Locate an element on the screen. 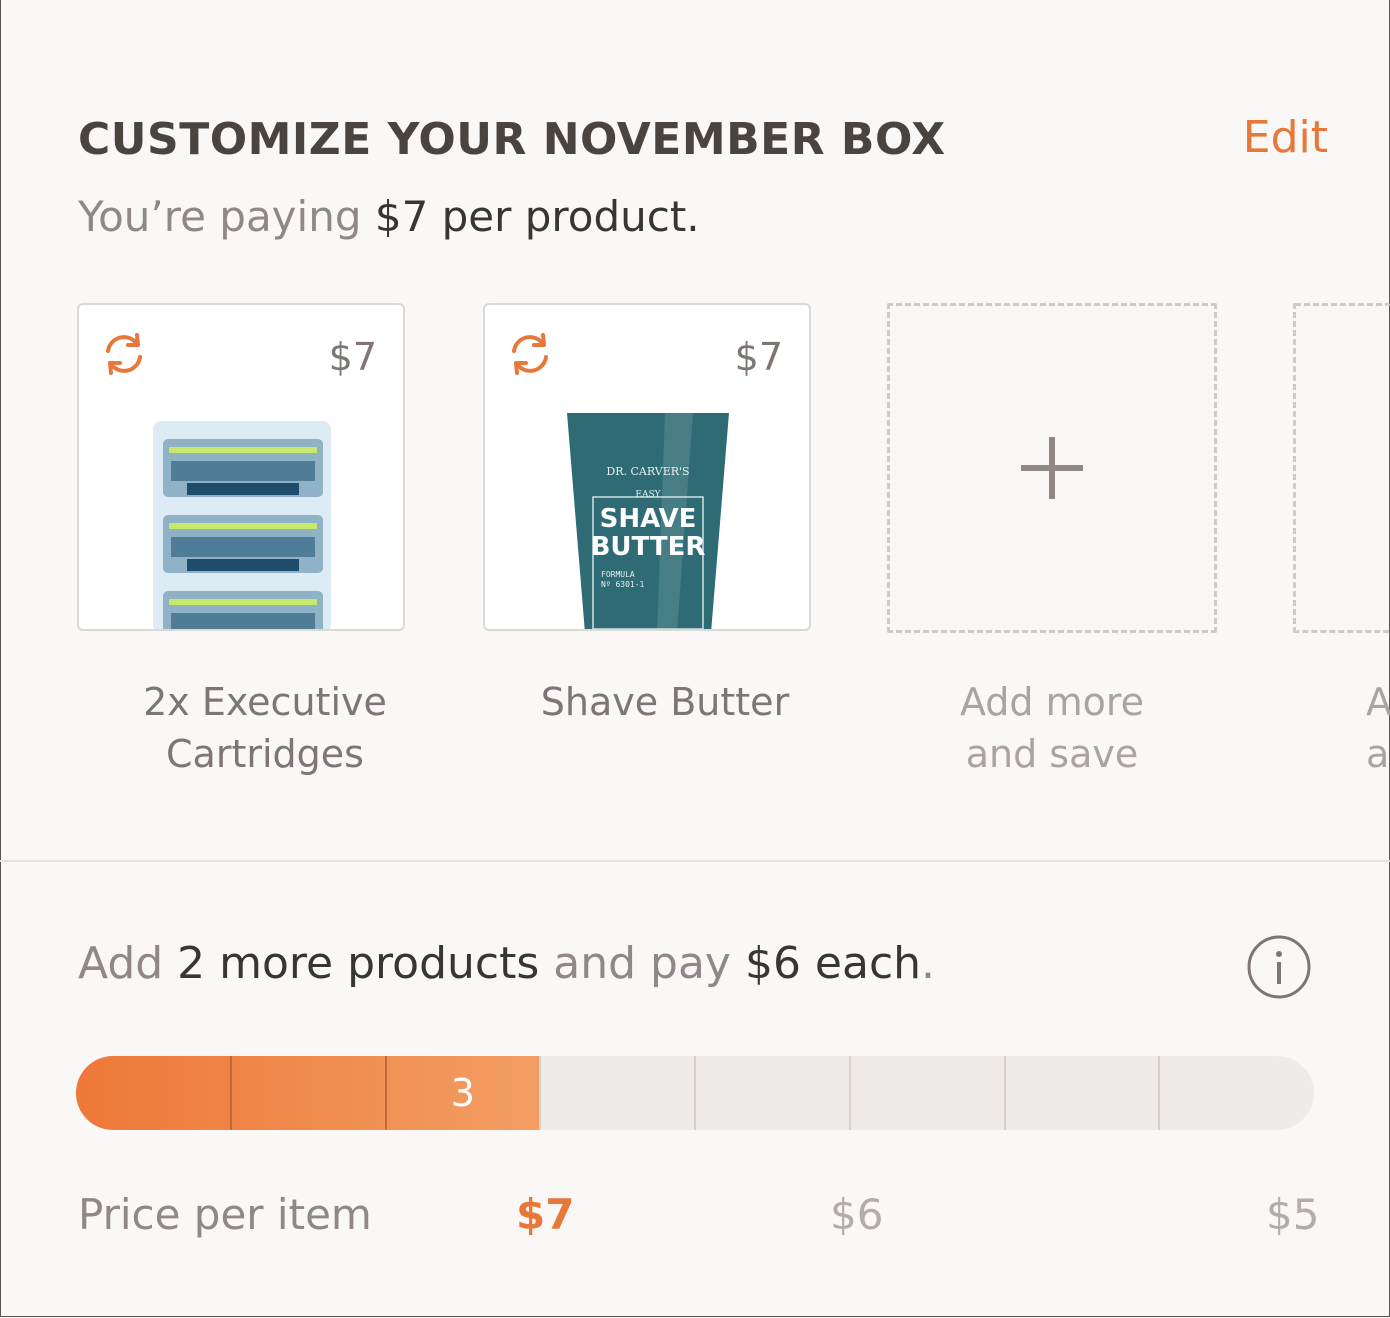 This screenshot has height=1318, width=1390. add-product-slot is located at coordinates (1052, 468).